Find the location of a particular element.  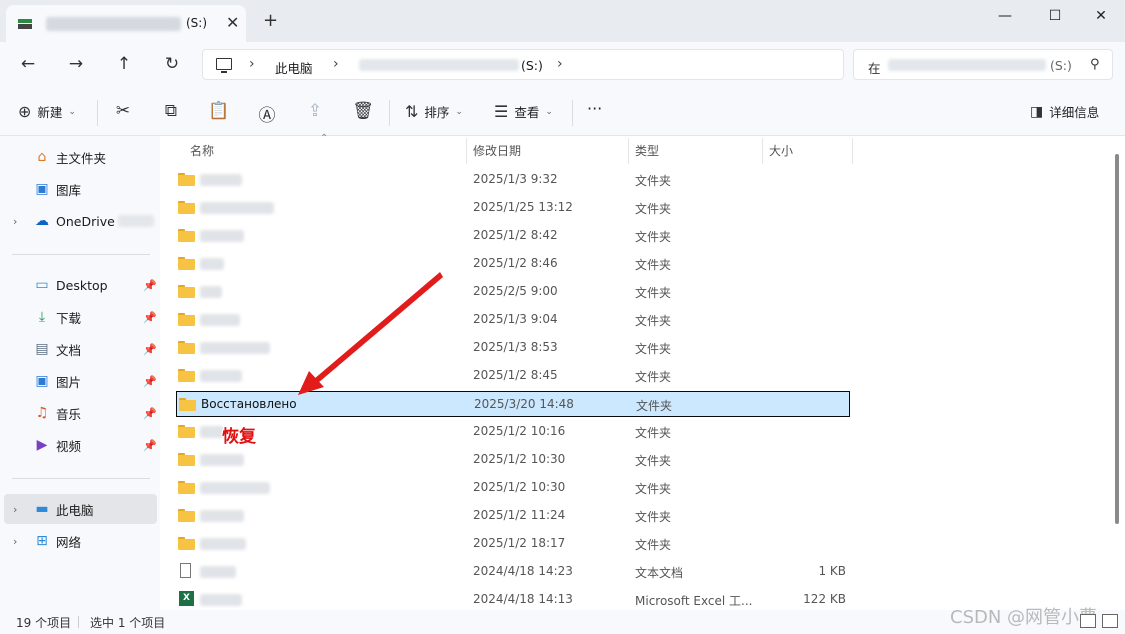

file-size: 122 KB is located at coordinates (824, 599).